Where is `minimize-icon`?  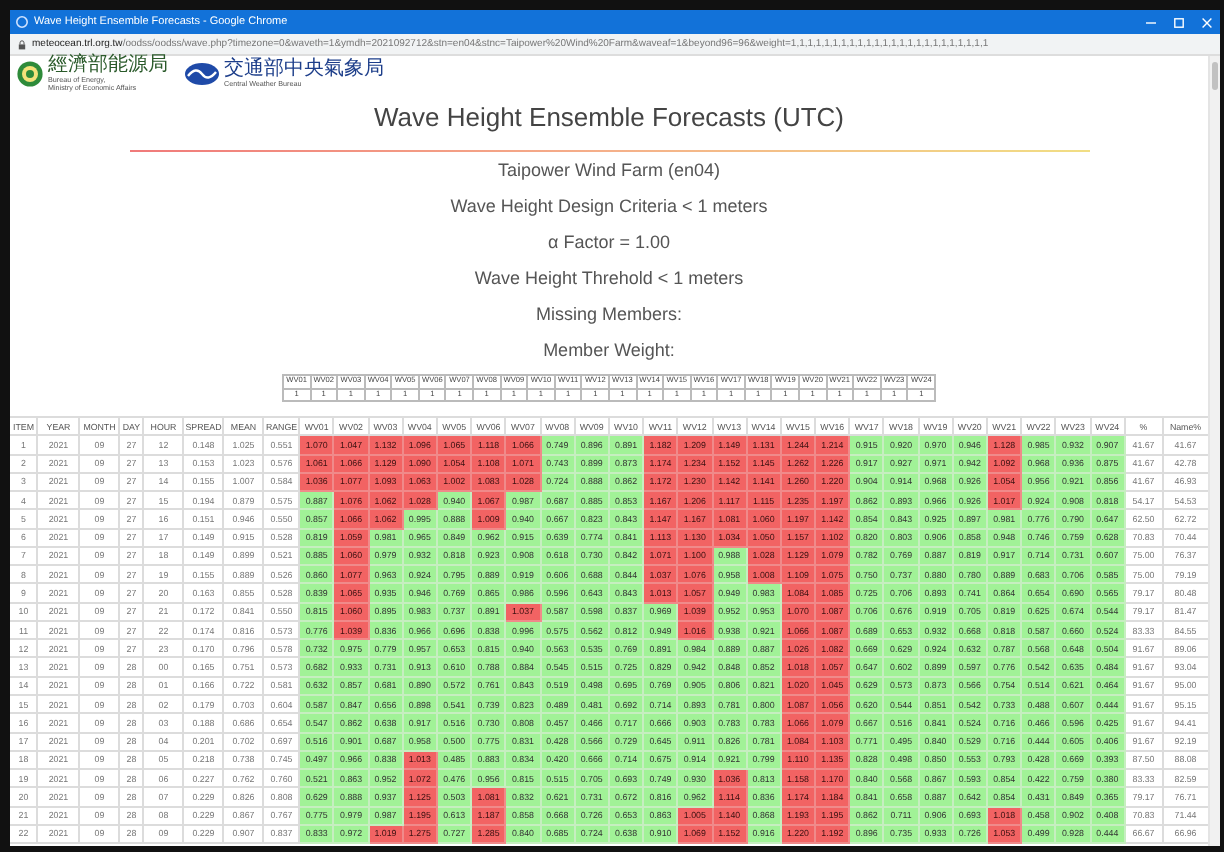 minimize-icon is located at coordinates (1151, 22).